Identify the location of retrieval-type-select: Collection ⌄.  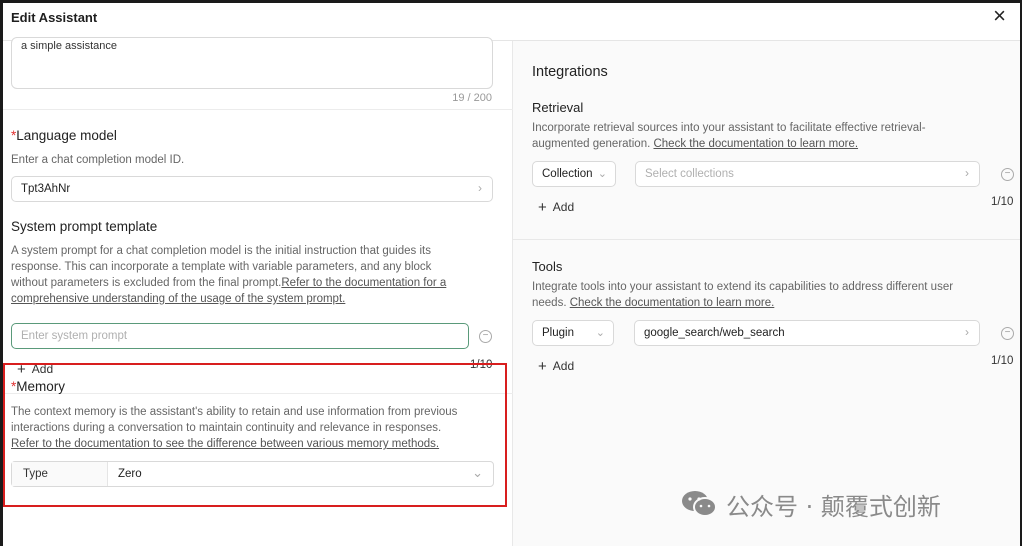
(574, 174).